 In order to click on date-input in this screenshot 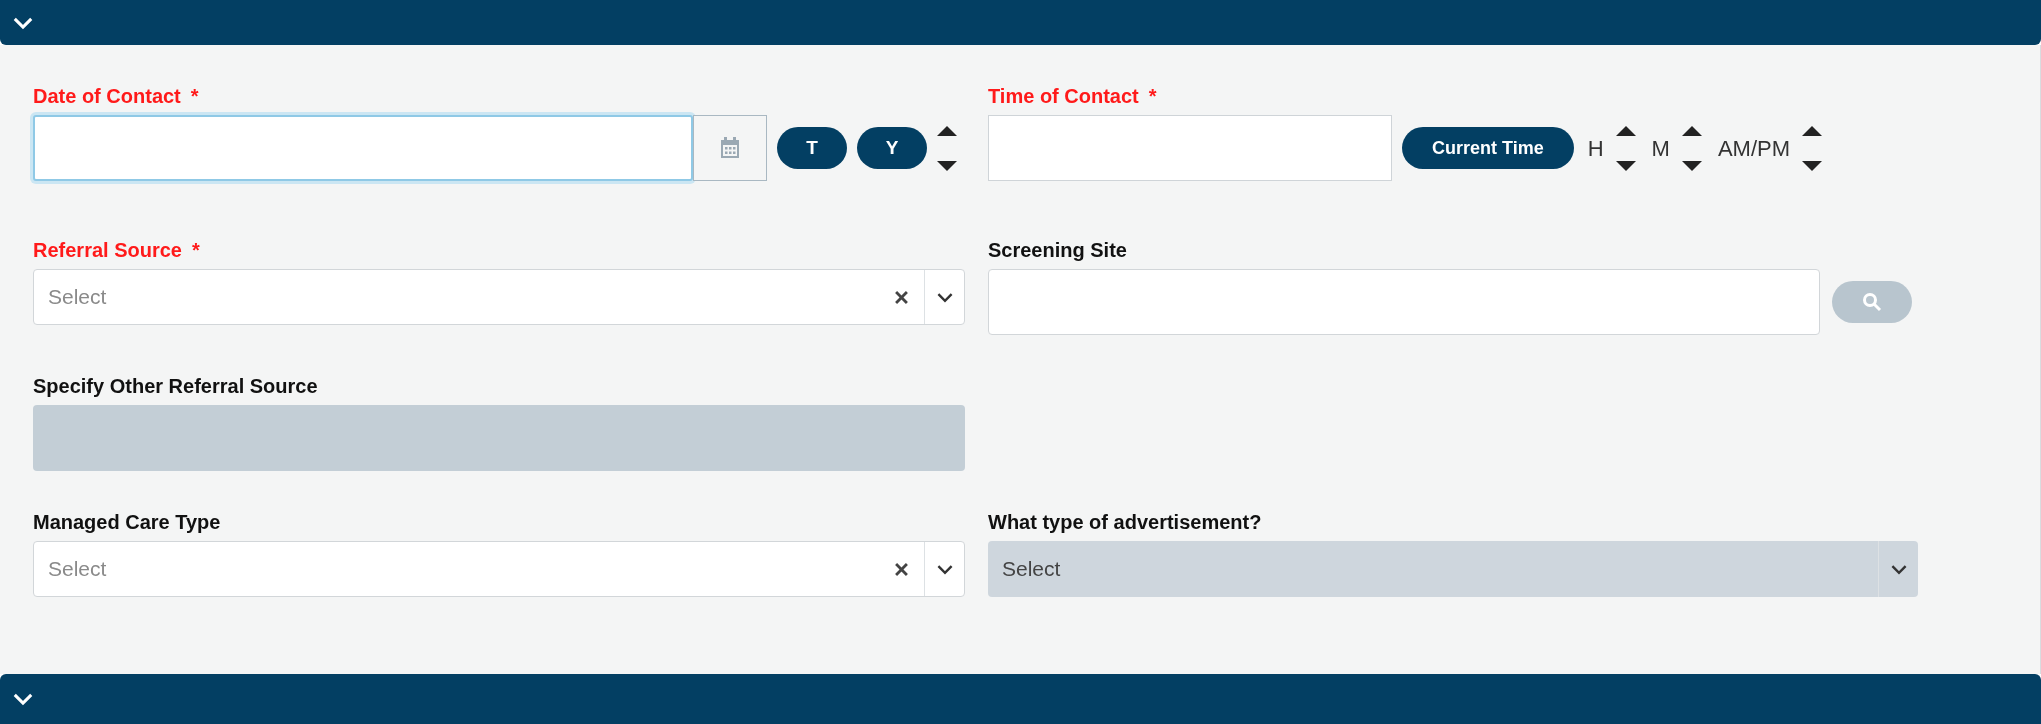, I will do `click(363, 148)`.